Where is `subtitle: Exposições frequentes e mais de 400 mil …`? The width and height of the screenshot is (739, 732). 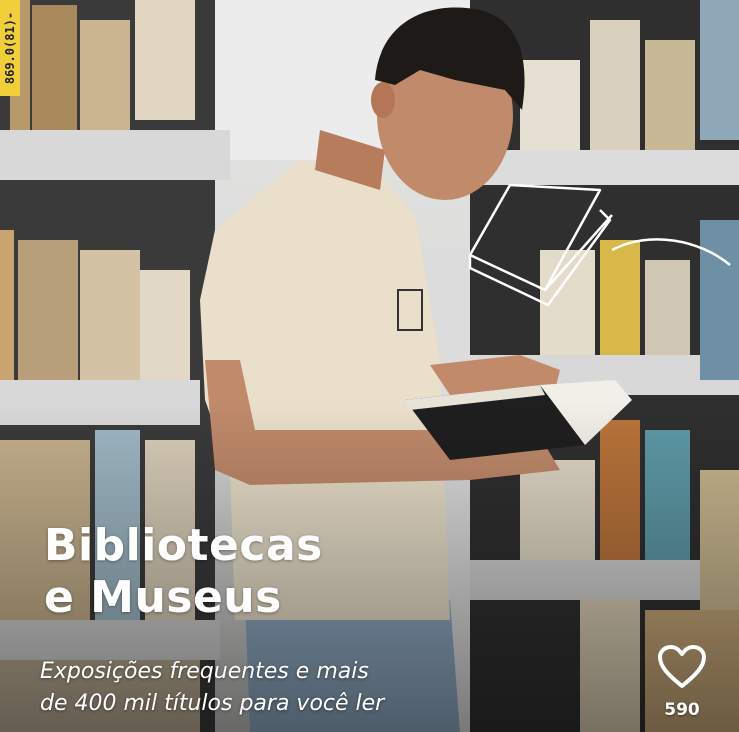 subtitle: Exposições frequentes e mais de 400 mil … is located at coordinates (212, 688).